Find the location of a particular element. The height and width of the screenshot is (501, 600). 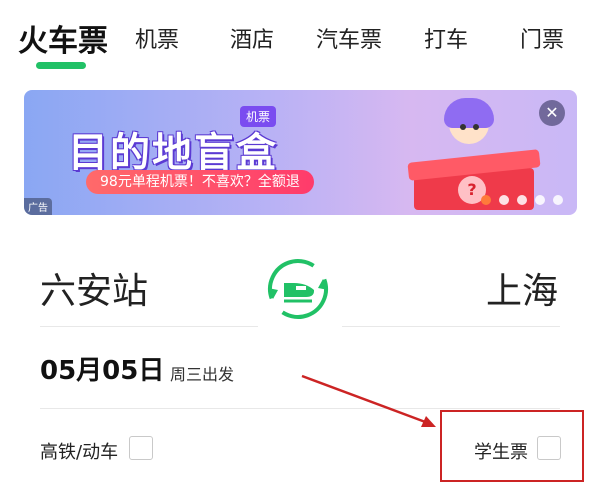

tab-tickets: 门票 is located at coordinates (542, 38).